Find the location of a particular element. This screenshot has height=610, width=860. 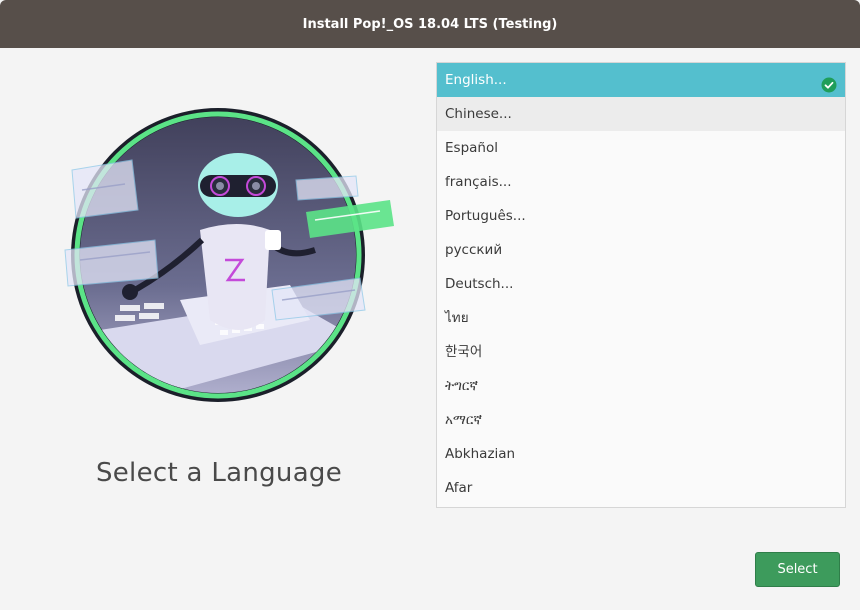

language-item: Abkhazian is located at coordinates (641, 454).